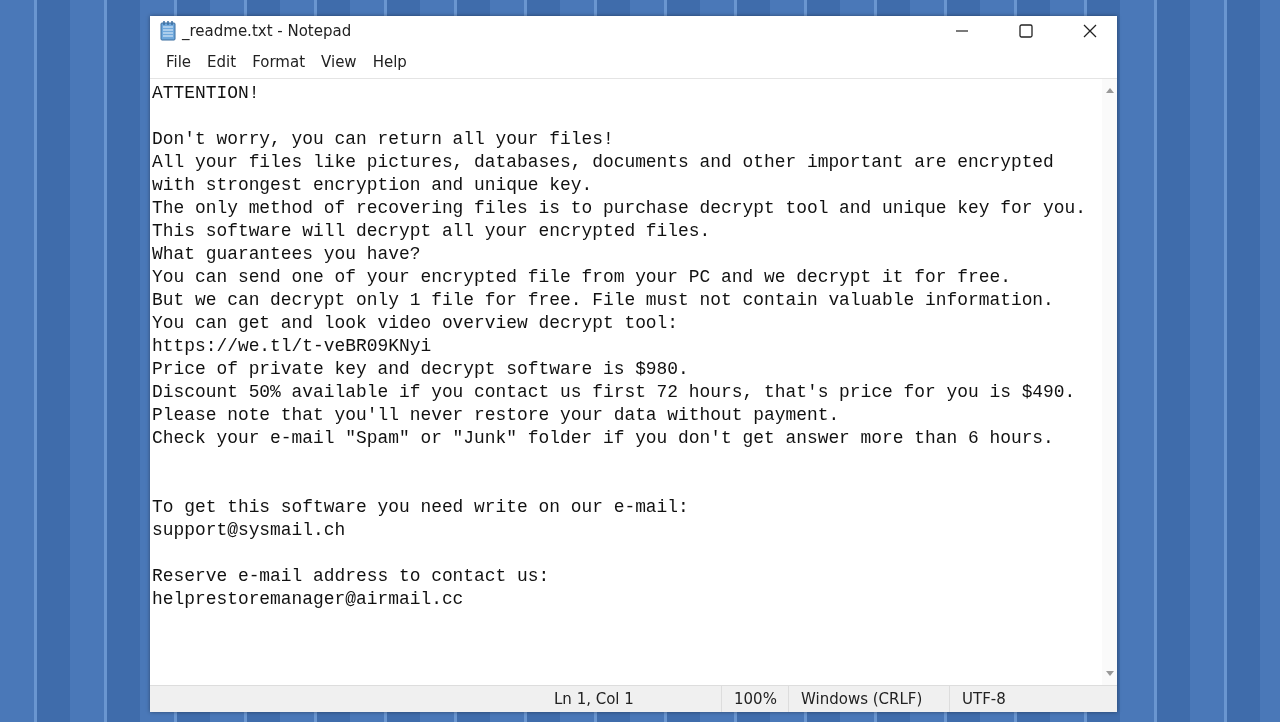 The image size is (1280, 722). Describe the element at coordinates (1109, 90) in the screenshot. I see `scroll-up-icon` at that location.